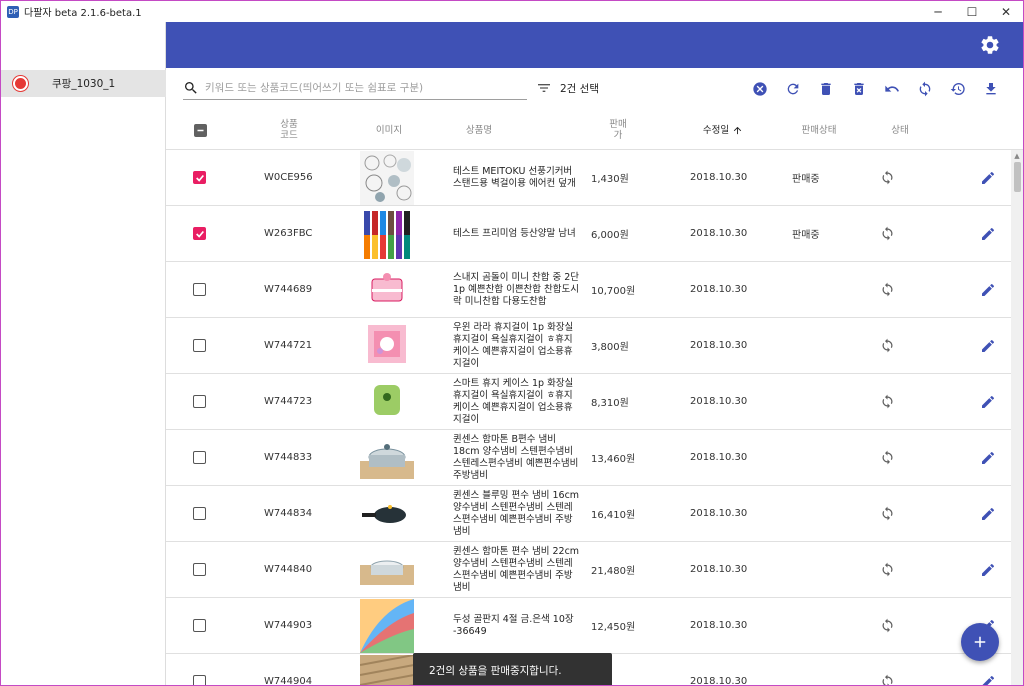 The height and width of the screenshot is (686, 1024). Describe the element at coordinates (200, 130) in the screenshot. I see `select-all-checkbox` at that location.